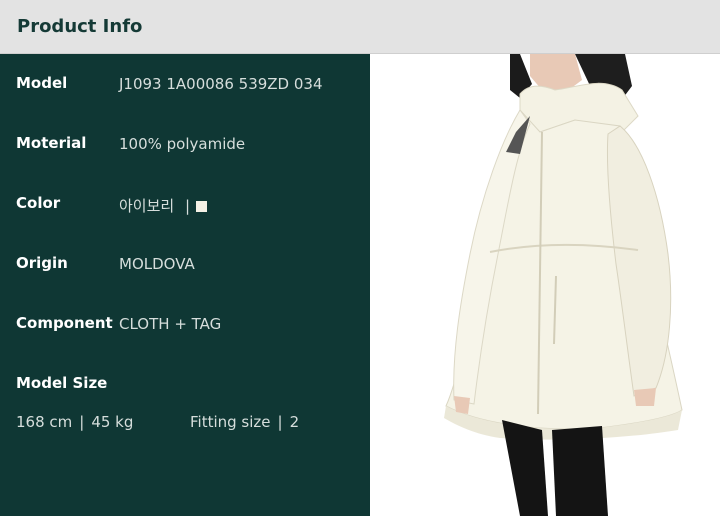 This screenshot has height=516, width=720. I want to click on component-value: CLOTH + TAG, so click(170, 324).